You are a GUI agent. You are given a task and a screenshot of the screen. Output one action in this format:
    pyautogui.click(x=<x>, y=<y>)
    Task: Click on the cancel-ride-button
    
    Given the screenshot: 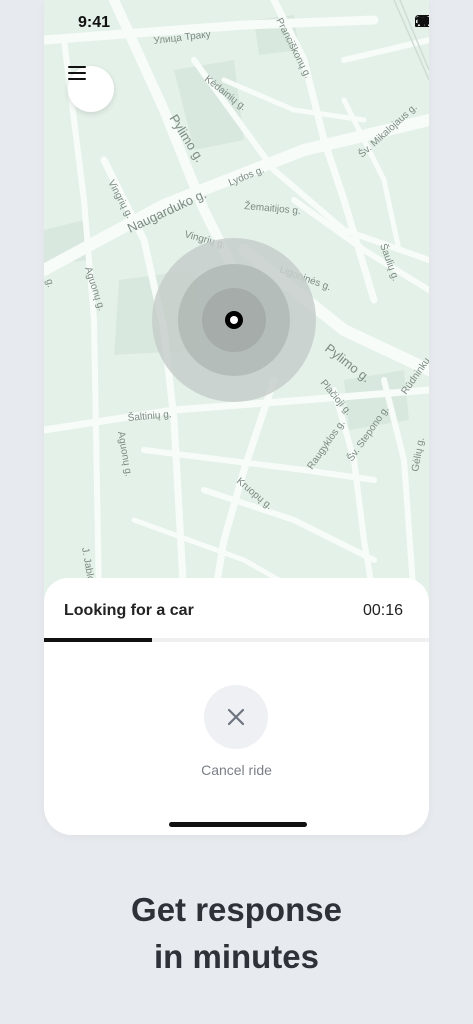 What is the action you would take?
    pyautogui.click(x=236, y=717)
    